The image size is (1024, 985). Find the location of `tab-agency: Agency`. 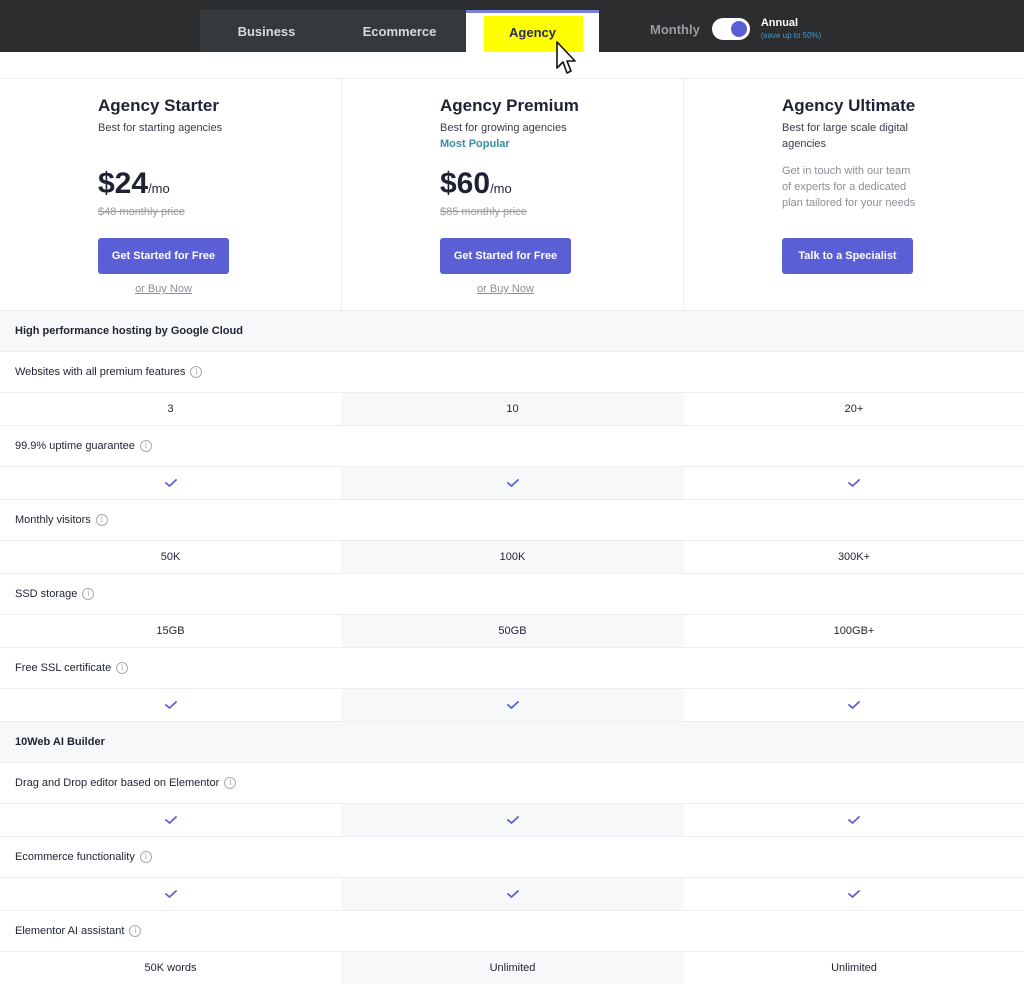

tab-agency: Agency is located at coordinates (532, 31).